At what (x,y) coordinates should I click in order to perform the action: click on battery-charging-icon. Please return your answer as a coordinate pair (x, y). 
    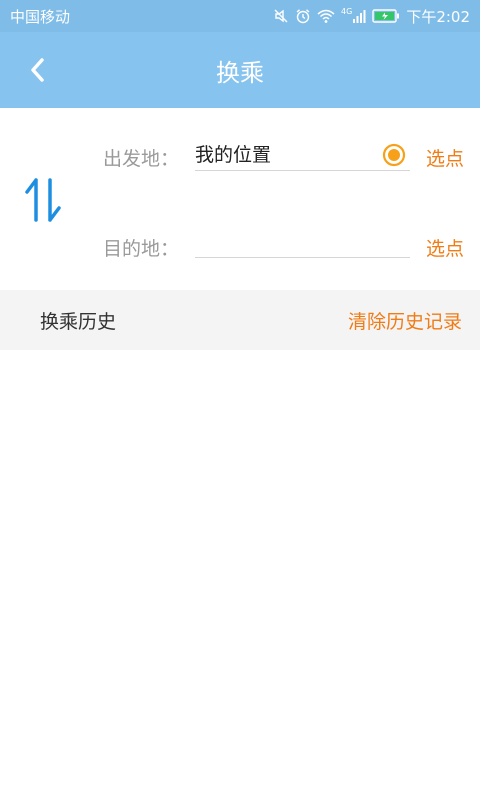
    Looking at the image, I should click on (386, 16).